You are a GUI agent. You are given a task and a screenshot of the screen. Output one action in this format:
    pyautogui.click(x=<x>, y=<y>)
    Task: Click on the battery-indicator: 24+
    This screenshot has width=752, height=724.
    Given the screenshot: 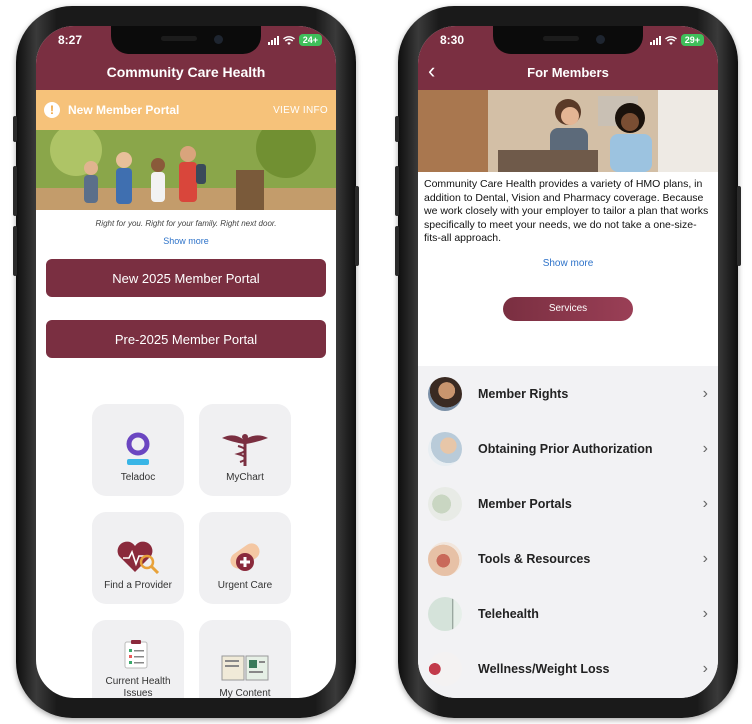 What is the action you would take?
    pyautogui.click(x=310, y=40)
    